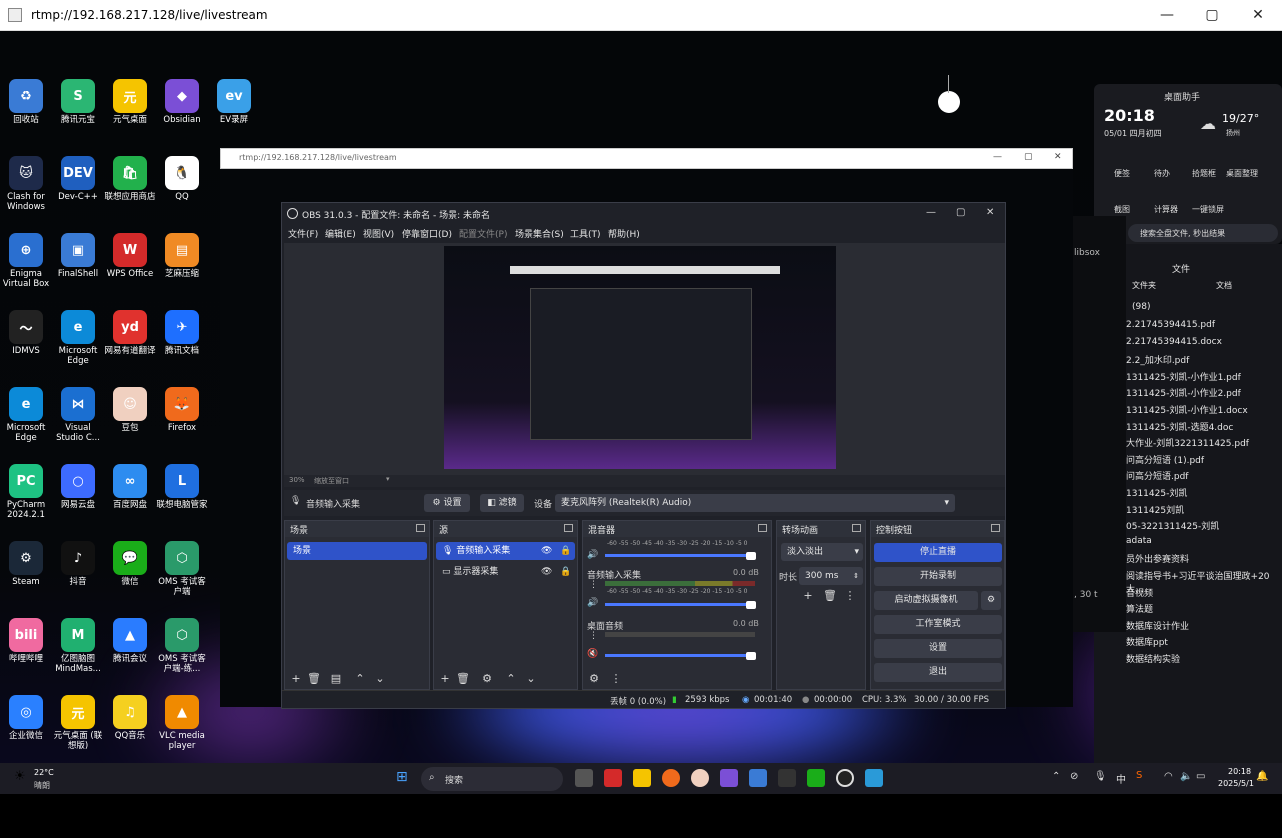  I want to click on file-item: 1311425-刘凯-小作业1.pdf, so click(1183, 376).